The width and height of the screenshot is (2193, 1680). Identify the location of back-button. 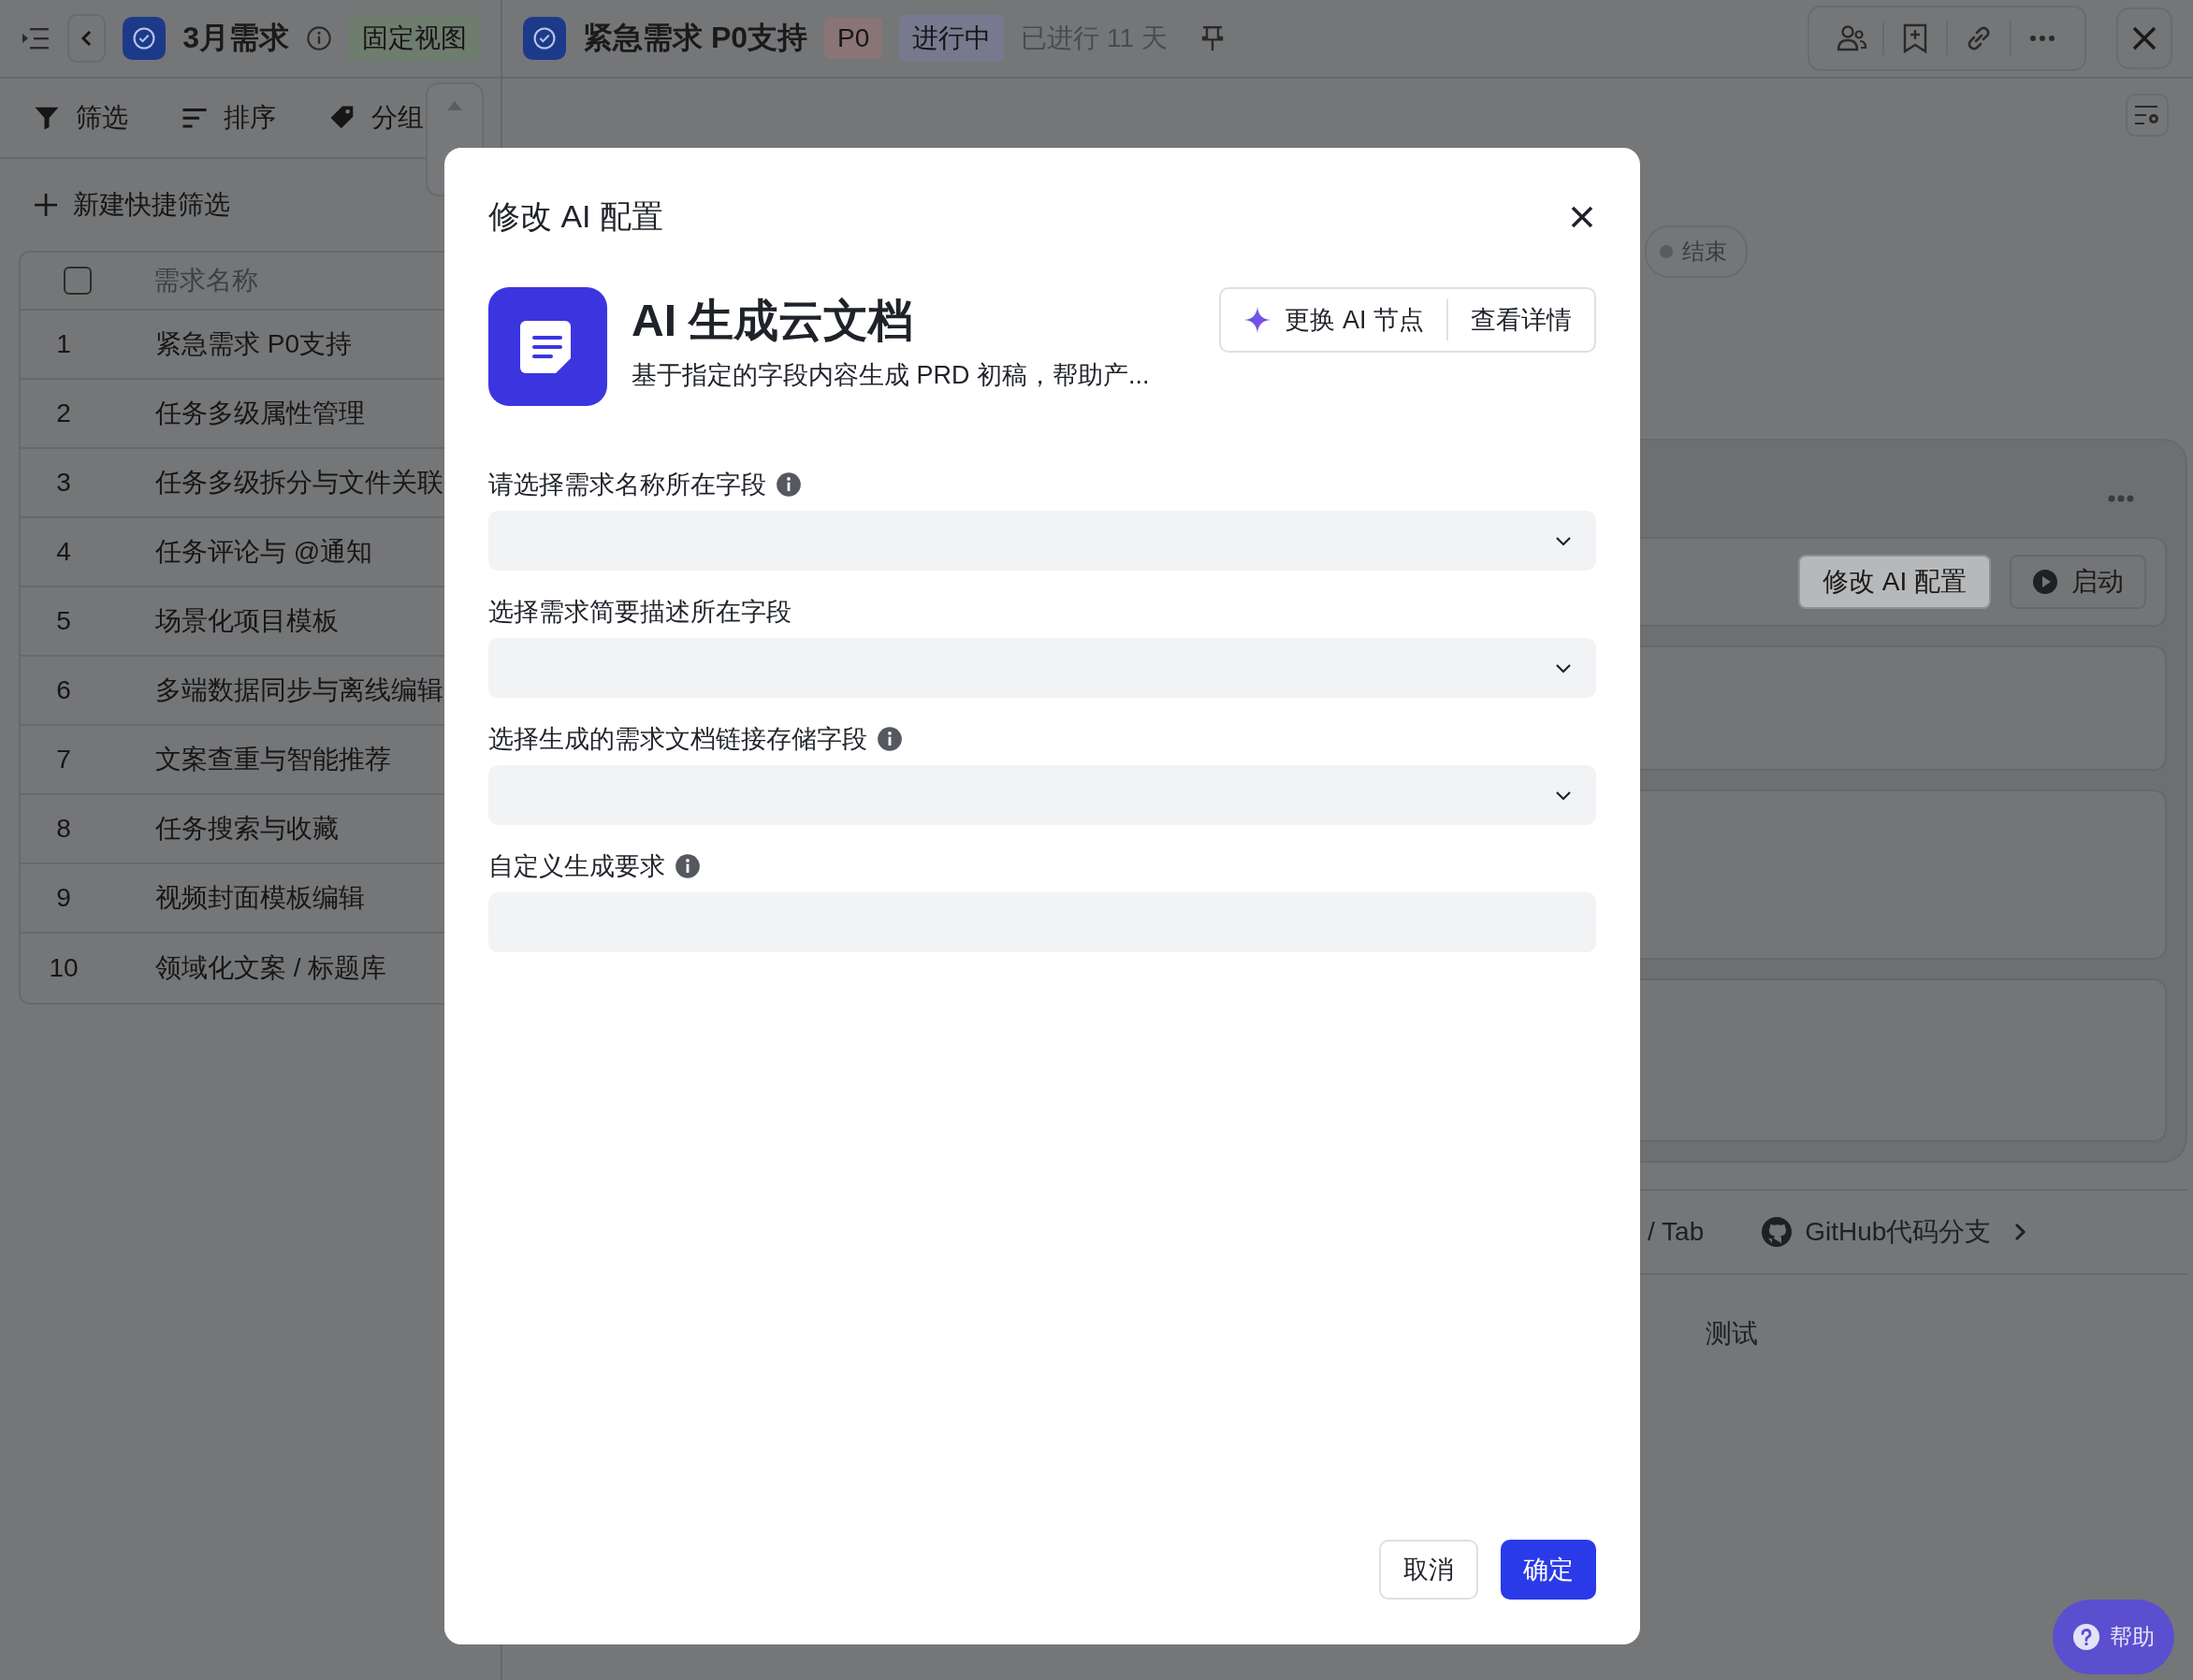
(87, 38).